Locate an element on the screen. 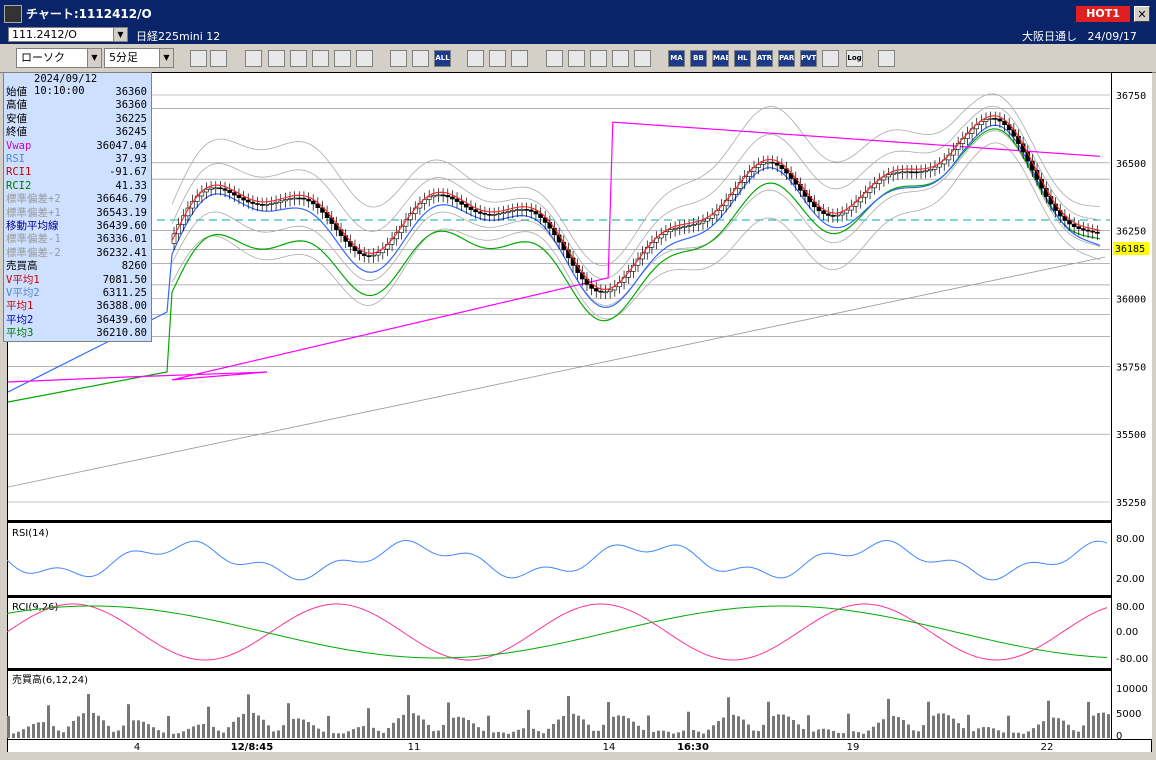  toolbar-hl-button: HL is located at coordinates (742, 58).